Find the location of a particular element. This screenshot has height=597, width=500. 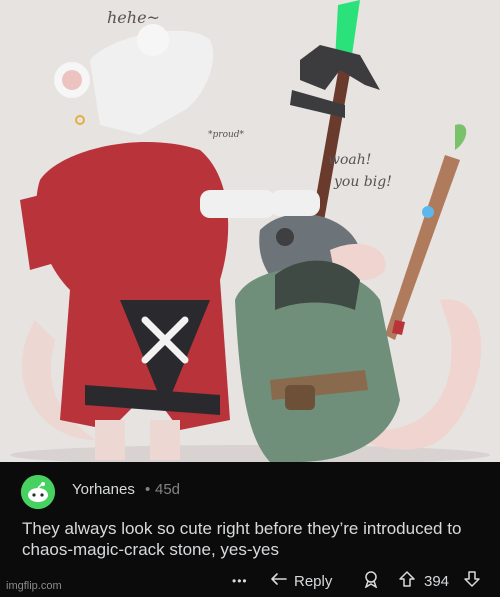

award-icon is located at coordinates (371, 581).